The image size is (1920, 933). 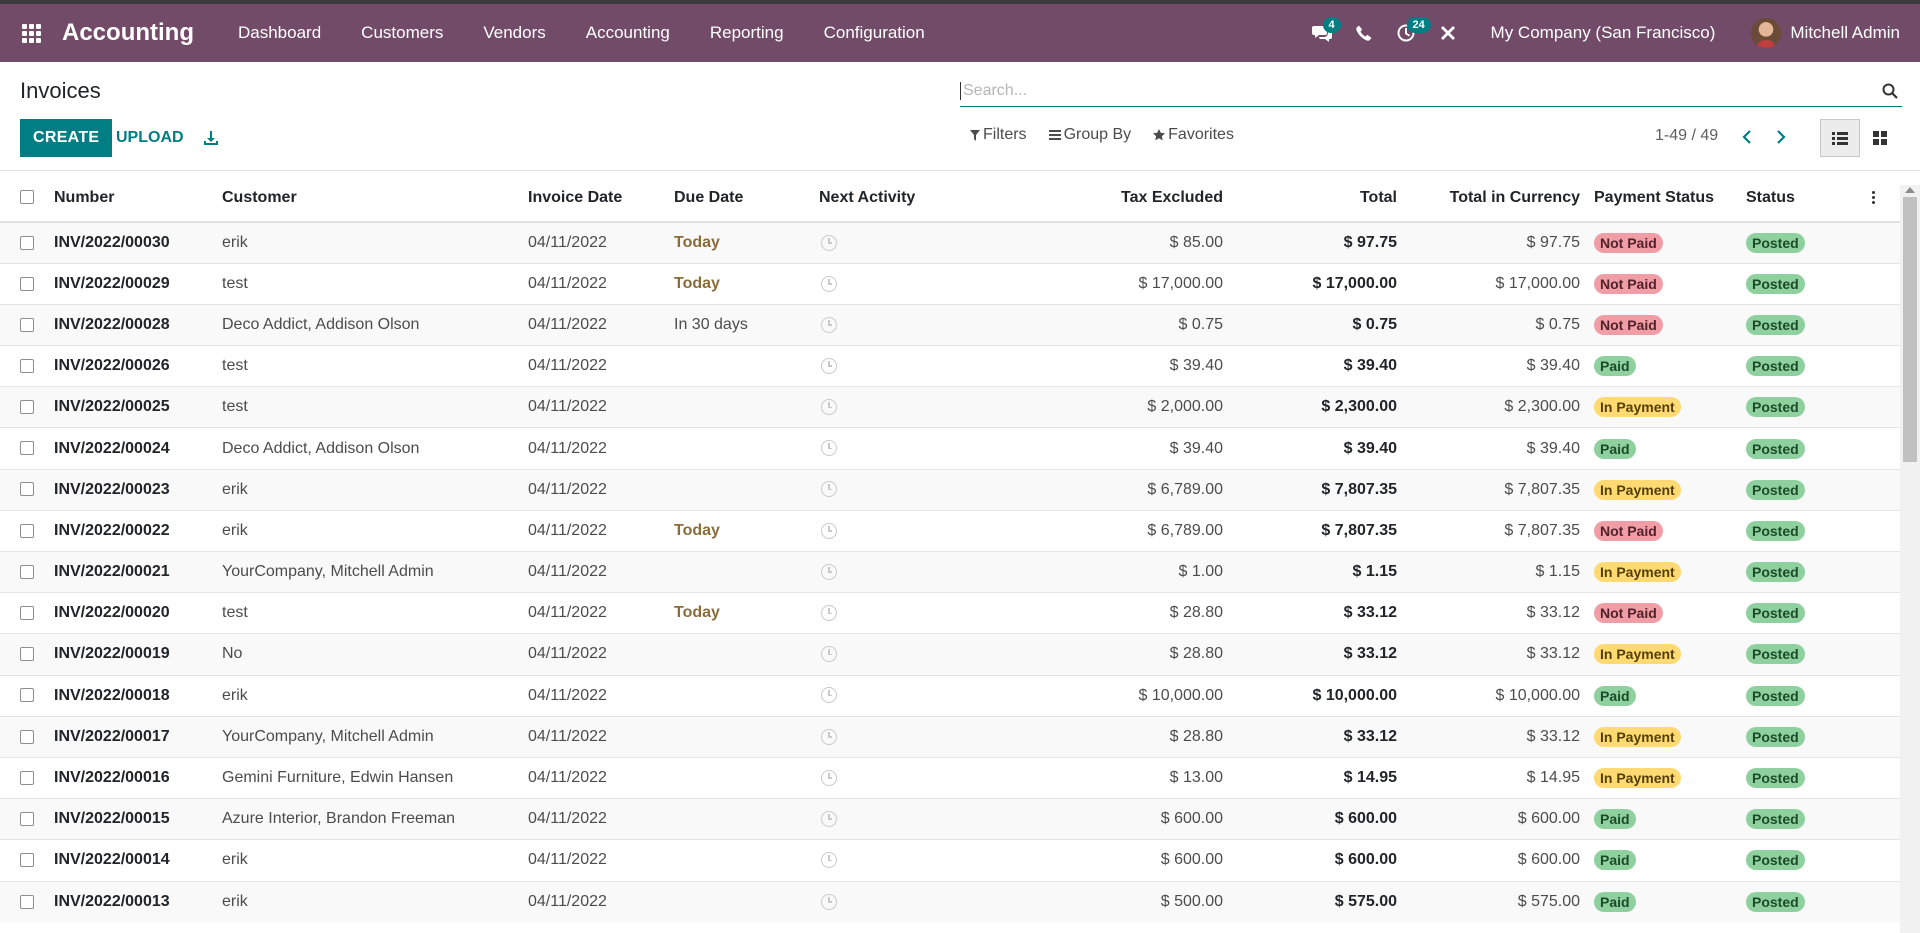 What do you see at coordinates (1686, 136) in the screenshot?
I see `pager-value: 1-49 / 49` at bounding box center [1686, 136].